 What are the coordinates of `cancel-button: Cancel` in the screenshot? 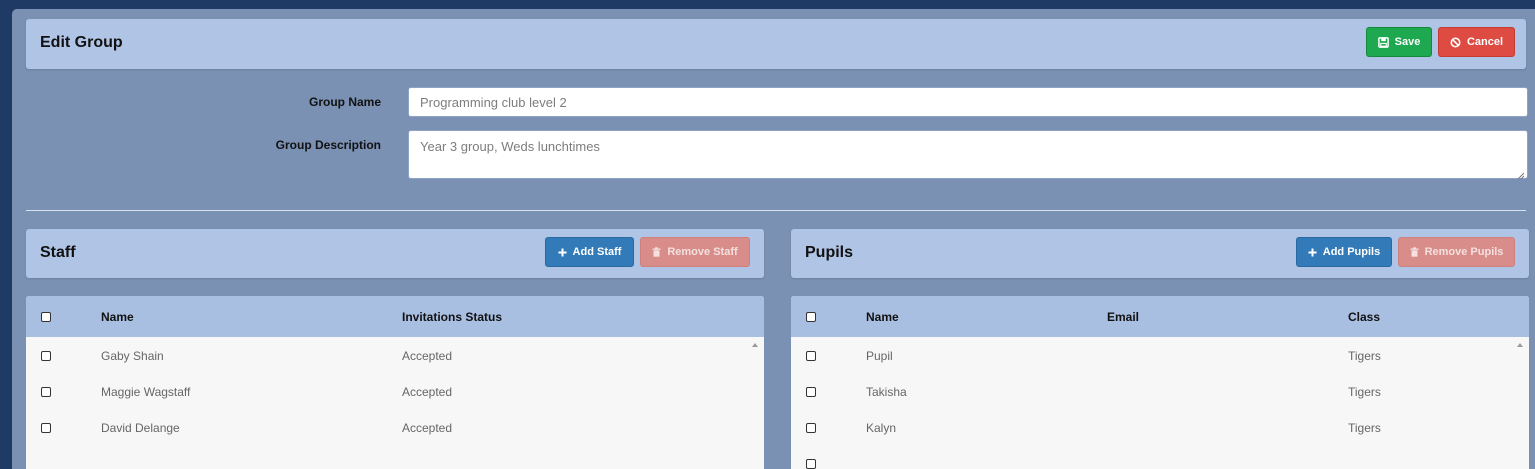 It's located at (1476, 42).